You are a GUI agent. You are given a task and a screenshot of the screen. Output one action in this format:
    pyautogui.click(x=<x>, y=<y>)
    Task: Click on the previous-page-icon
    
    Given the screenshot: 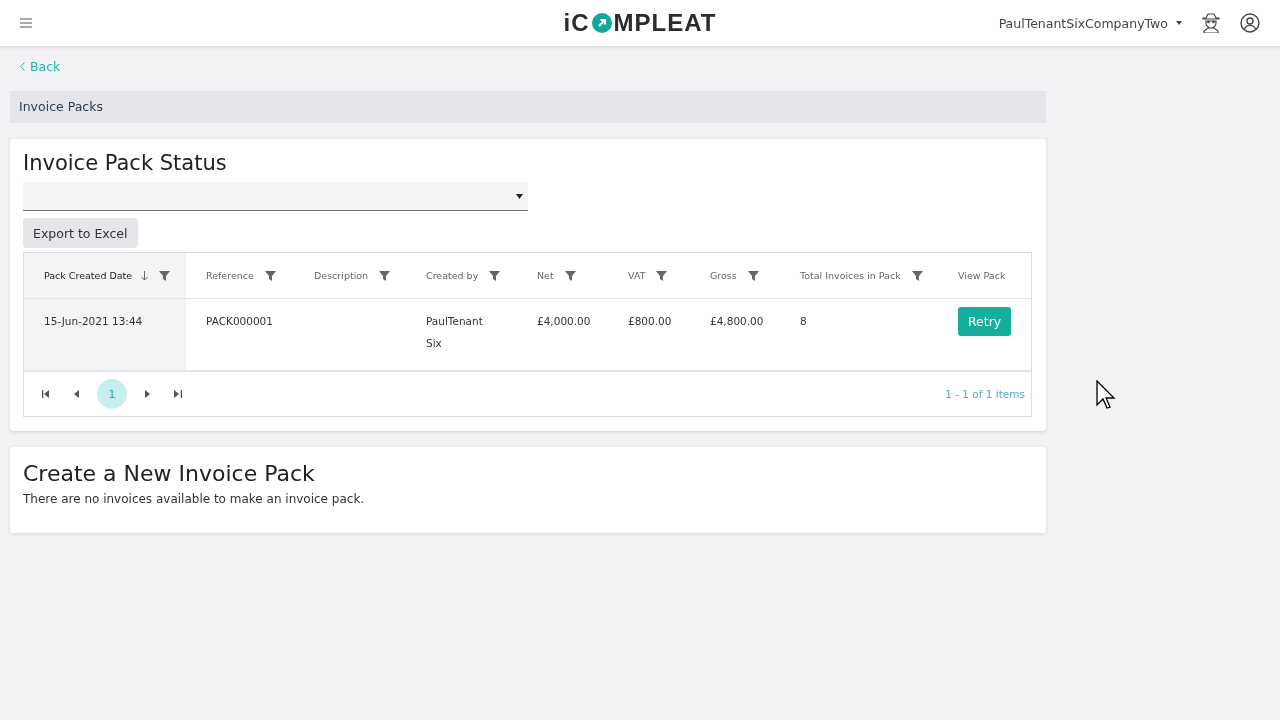 What is the action you would take?
    pyautogui.click(x=77, y=394)
    